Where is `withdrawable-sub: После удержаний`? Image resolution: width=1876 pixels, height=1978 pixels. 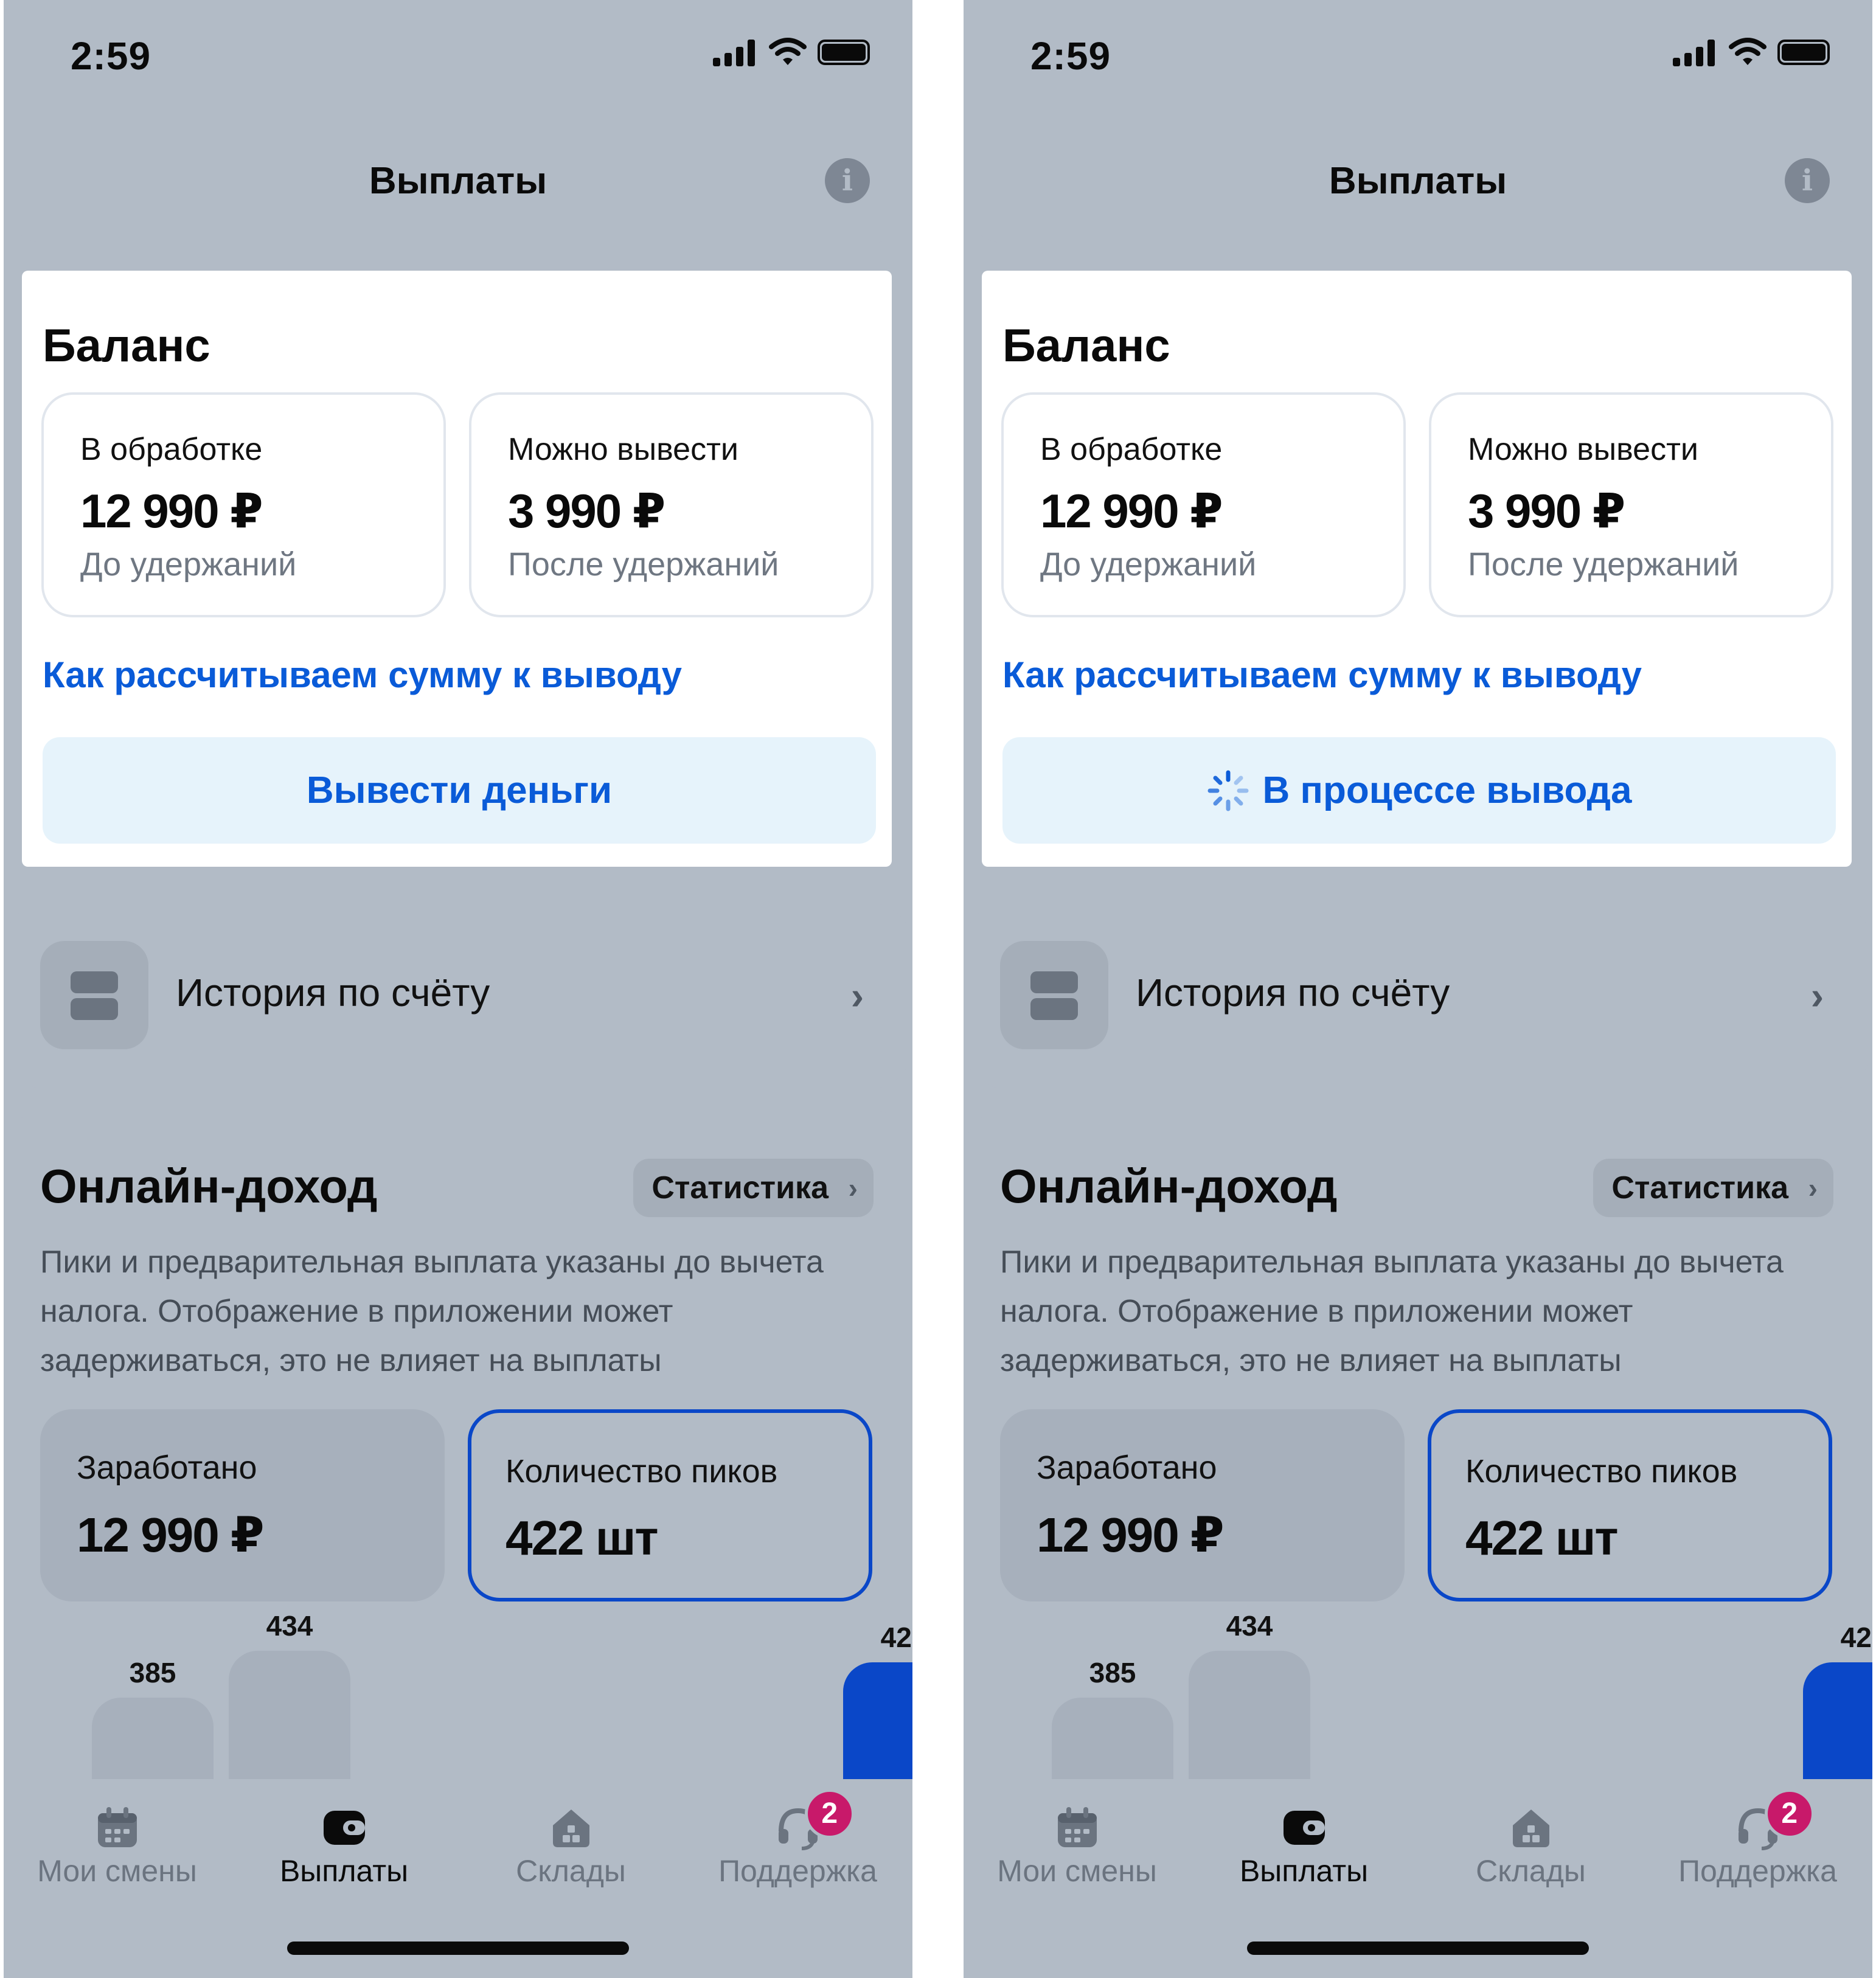 withdrawable-sub: После удержаний is located at coordinates (1603, 564).